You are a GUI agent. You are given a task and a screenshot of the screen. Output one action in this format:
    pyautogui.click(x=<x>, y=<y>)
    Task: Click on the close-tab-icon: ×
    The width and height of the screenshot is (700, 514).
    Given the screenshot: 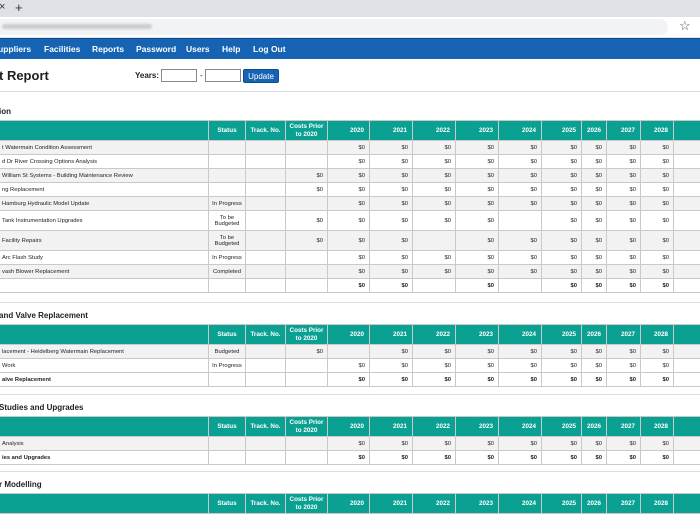 What is the action you would take?
    pyautogui.click(x=2, y=7)
    